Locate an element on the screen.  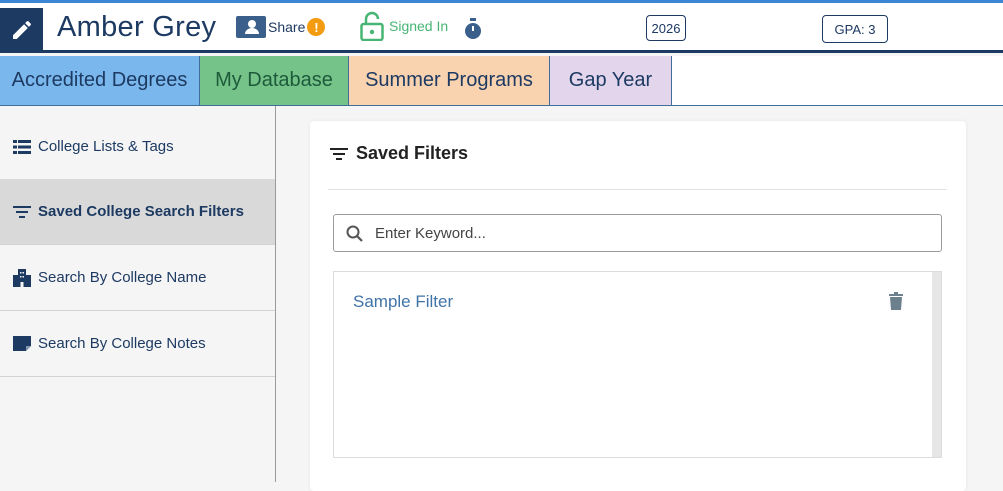
divider is located at coordinates (637, 189).